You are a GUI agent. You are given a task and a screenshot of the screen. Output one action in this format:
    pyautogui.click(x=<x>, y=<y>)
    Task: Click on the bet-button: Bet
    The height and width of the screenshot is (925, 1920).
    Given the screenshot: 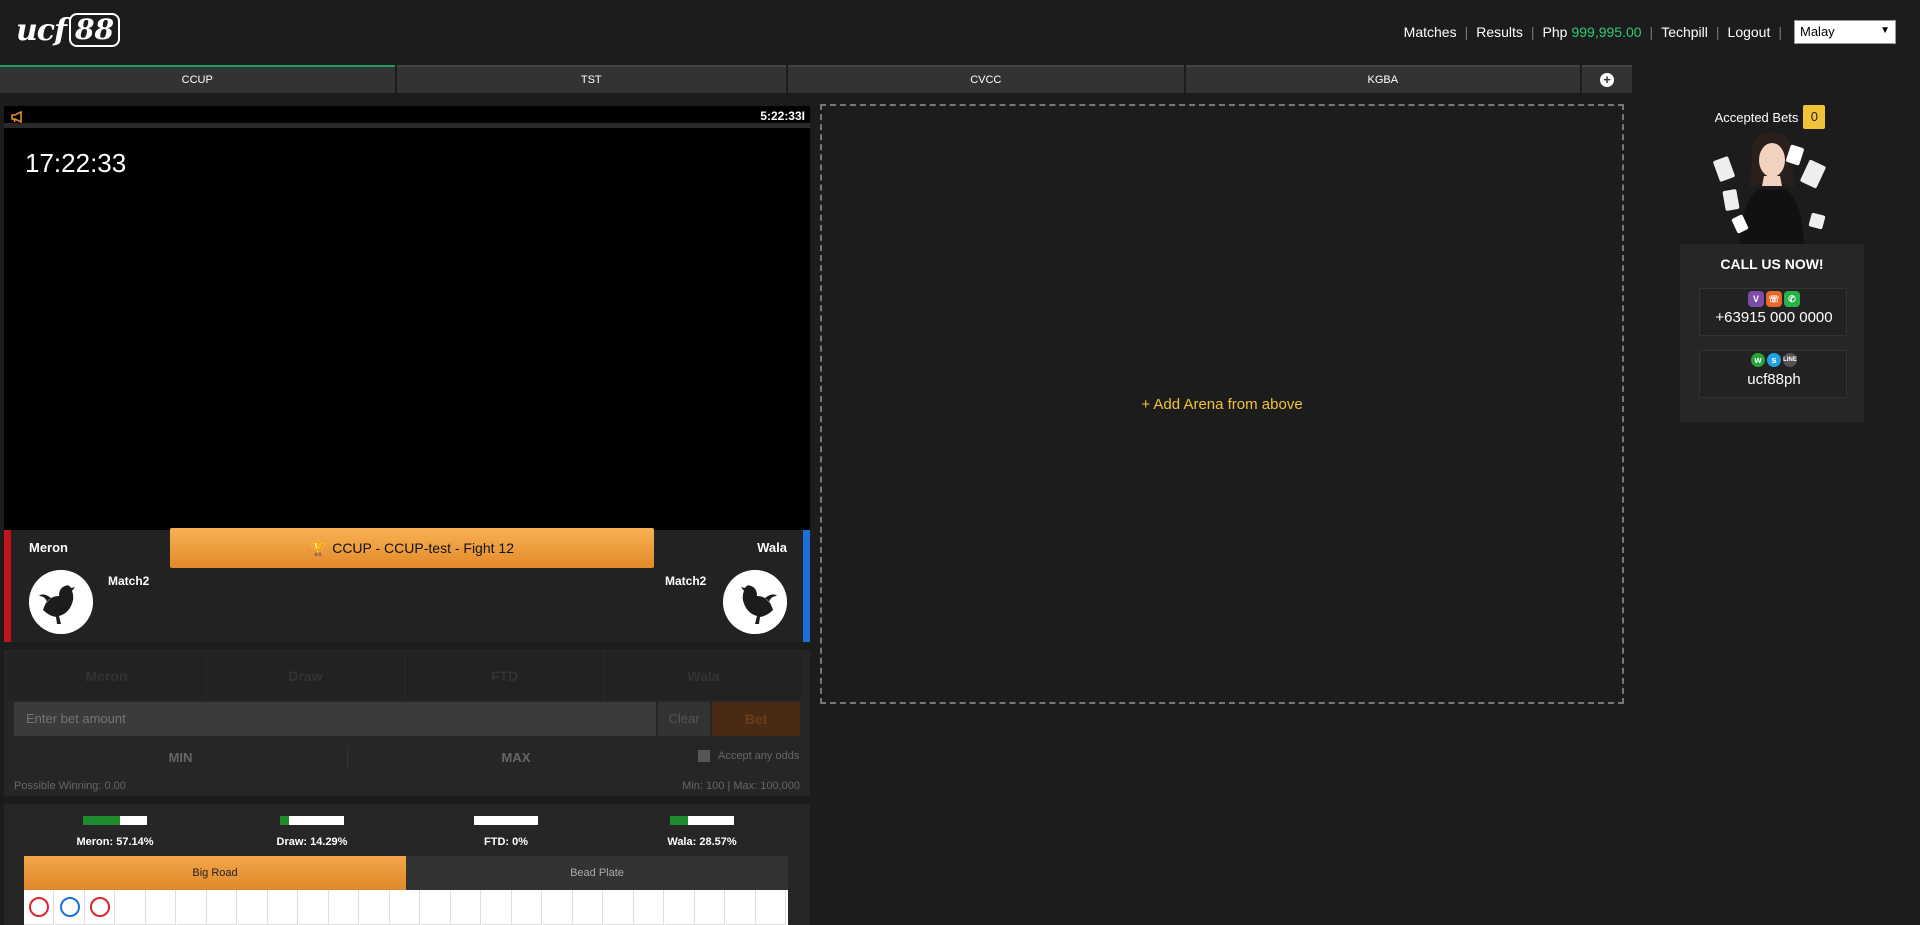 What is the action you would take?
    pyautogui.click(x=756, y=719)
    